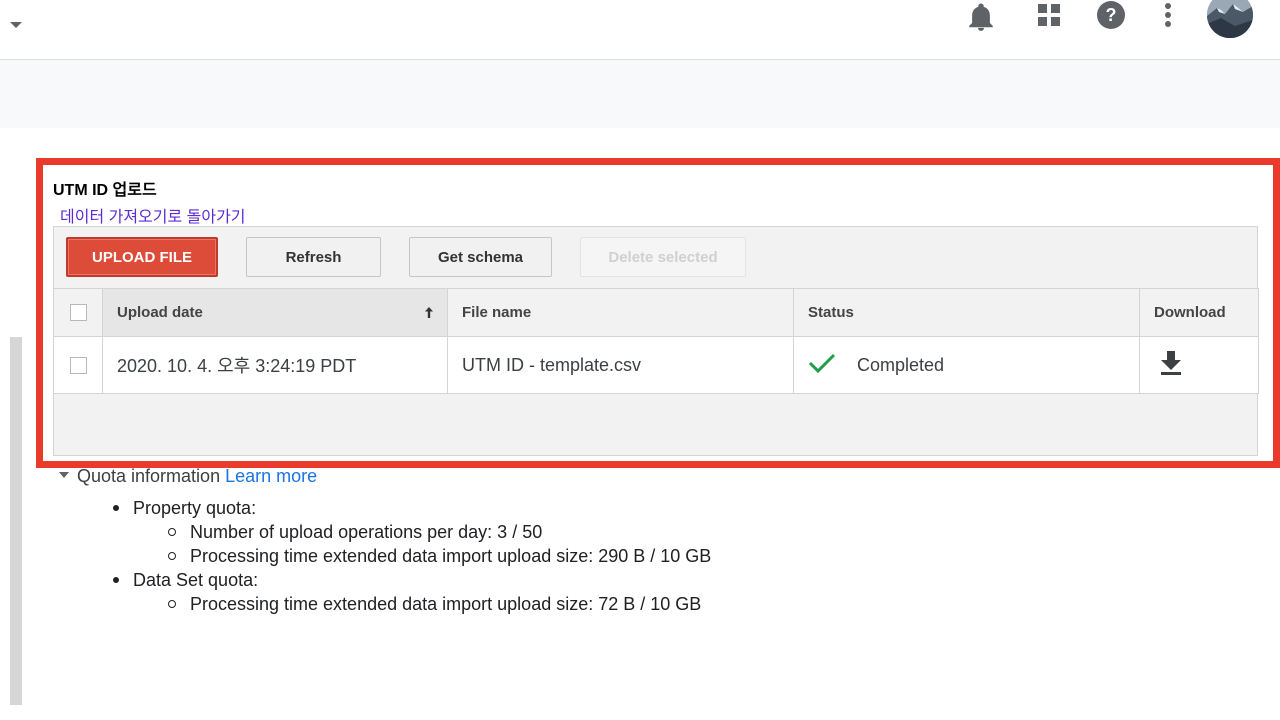 The image size is (1280, 720). What do you see at coordinates (1168, 15) in the screenshot?
I see `more-vert-icon` at bounding box center [1168, 15].